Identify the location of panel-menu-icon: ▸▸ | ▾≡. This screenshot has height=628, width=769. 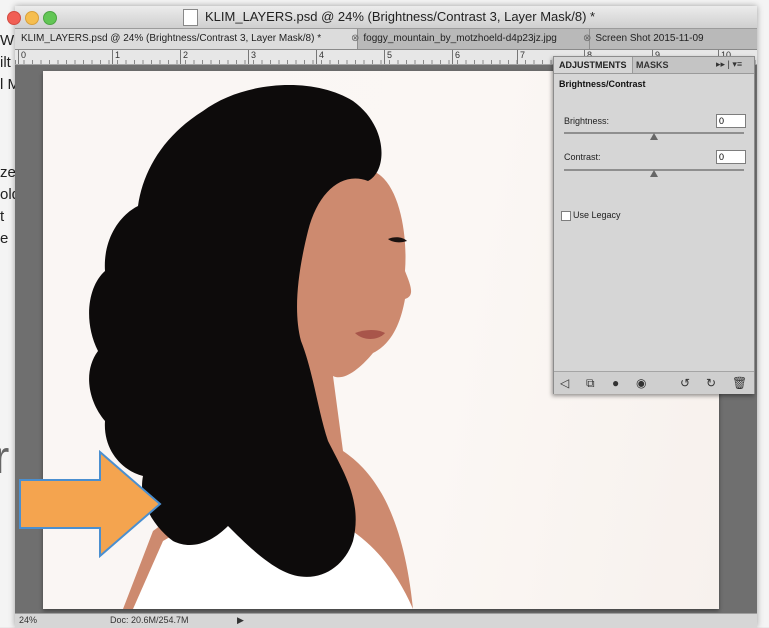
(729, 64).